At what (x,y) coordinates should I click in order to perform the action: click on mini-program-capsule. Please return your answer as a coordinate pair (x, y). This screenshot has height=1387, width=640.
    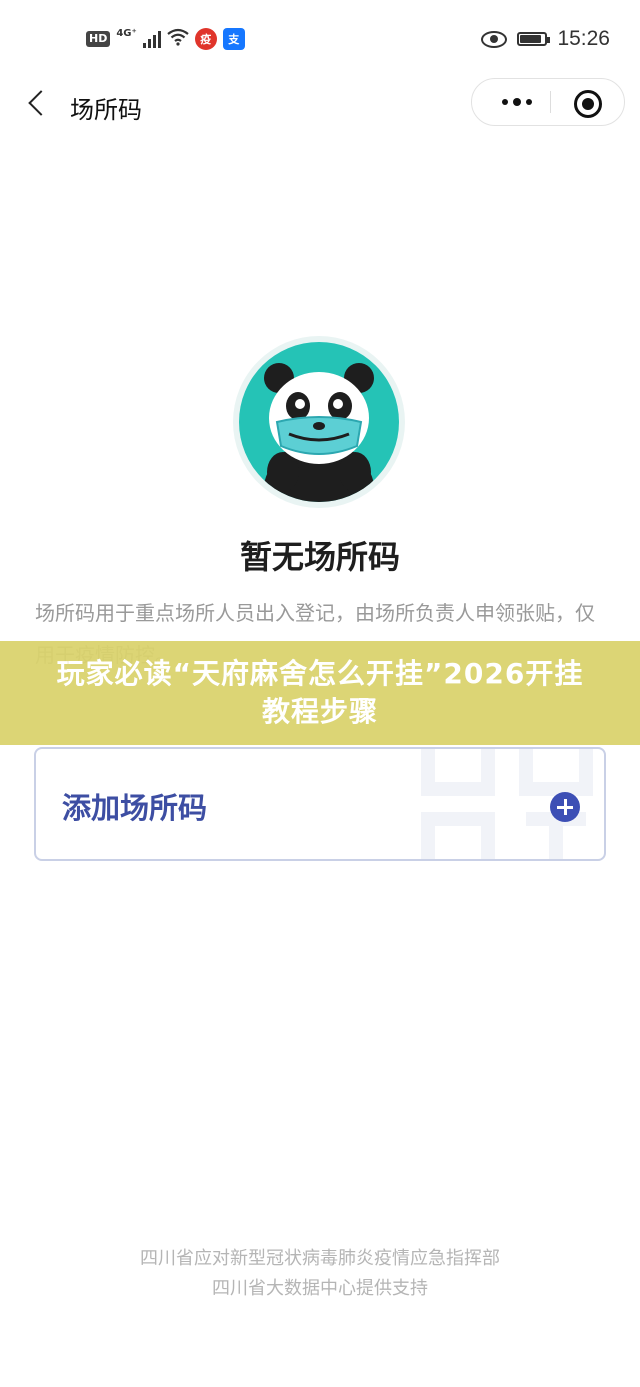
    Looking at the image, I should click on (548, 102).